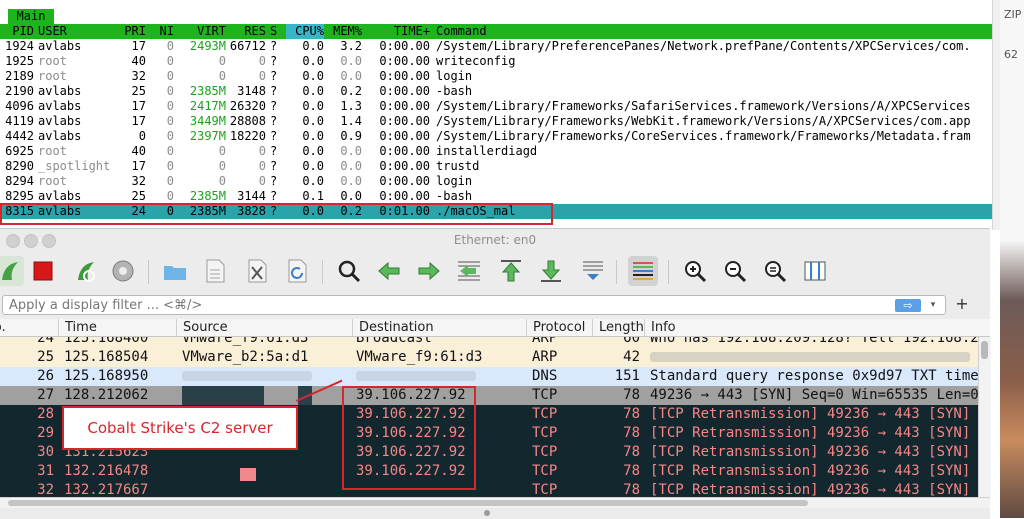 The width and height of the screenshot is (1024, 519). Describe the element at coordinates (264, 327) in the screenshot. I see `col-source: Source` at that location.